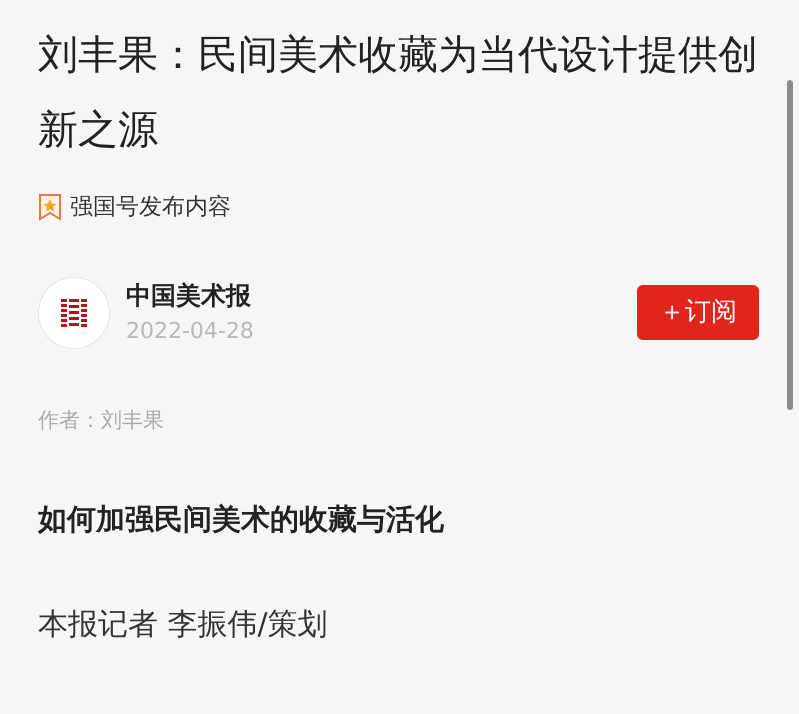 The image size is (799, 714). Describe the element at coordinates (698, 312) in the screenshot. I see `subscribe-button: ＋订阅` at that location.